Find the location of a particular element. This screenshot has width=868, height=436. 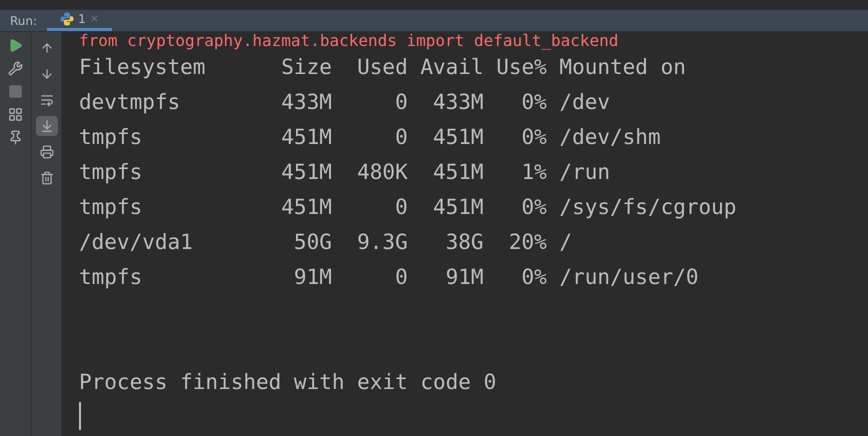

output-line: Filesystem Size Used Avail Use% Mounted on is located at coordinates (382, 67).